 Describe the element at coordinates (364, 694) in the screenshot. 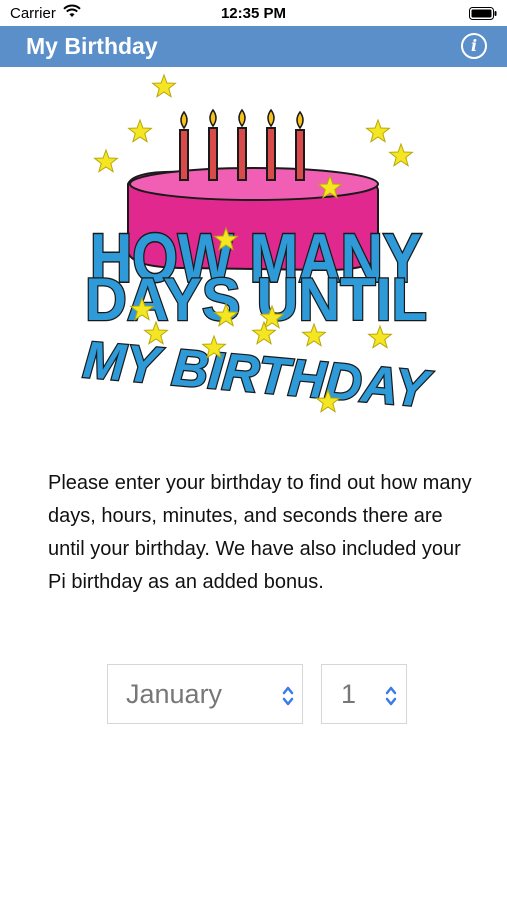

I see `day-picker: 1` at that location.